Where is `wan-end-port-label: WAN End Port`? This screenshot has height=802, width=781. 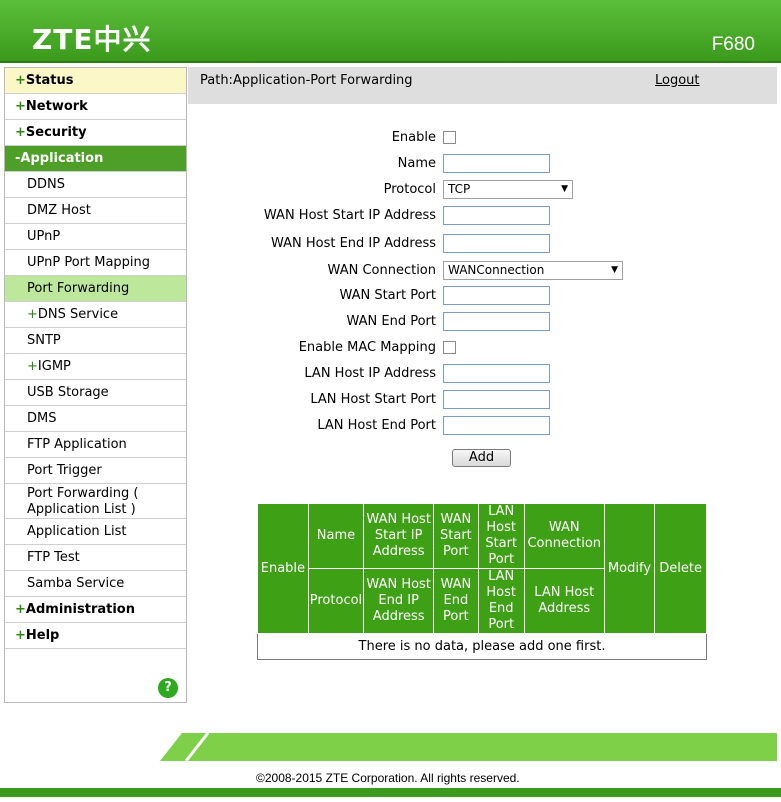 wan-end-port-label: WAN End Port is located at coordinates (391, 321).